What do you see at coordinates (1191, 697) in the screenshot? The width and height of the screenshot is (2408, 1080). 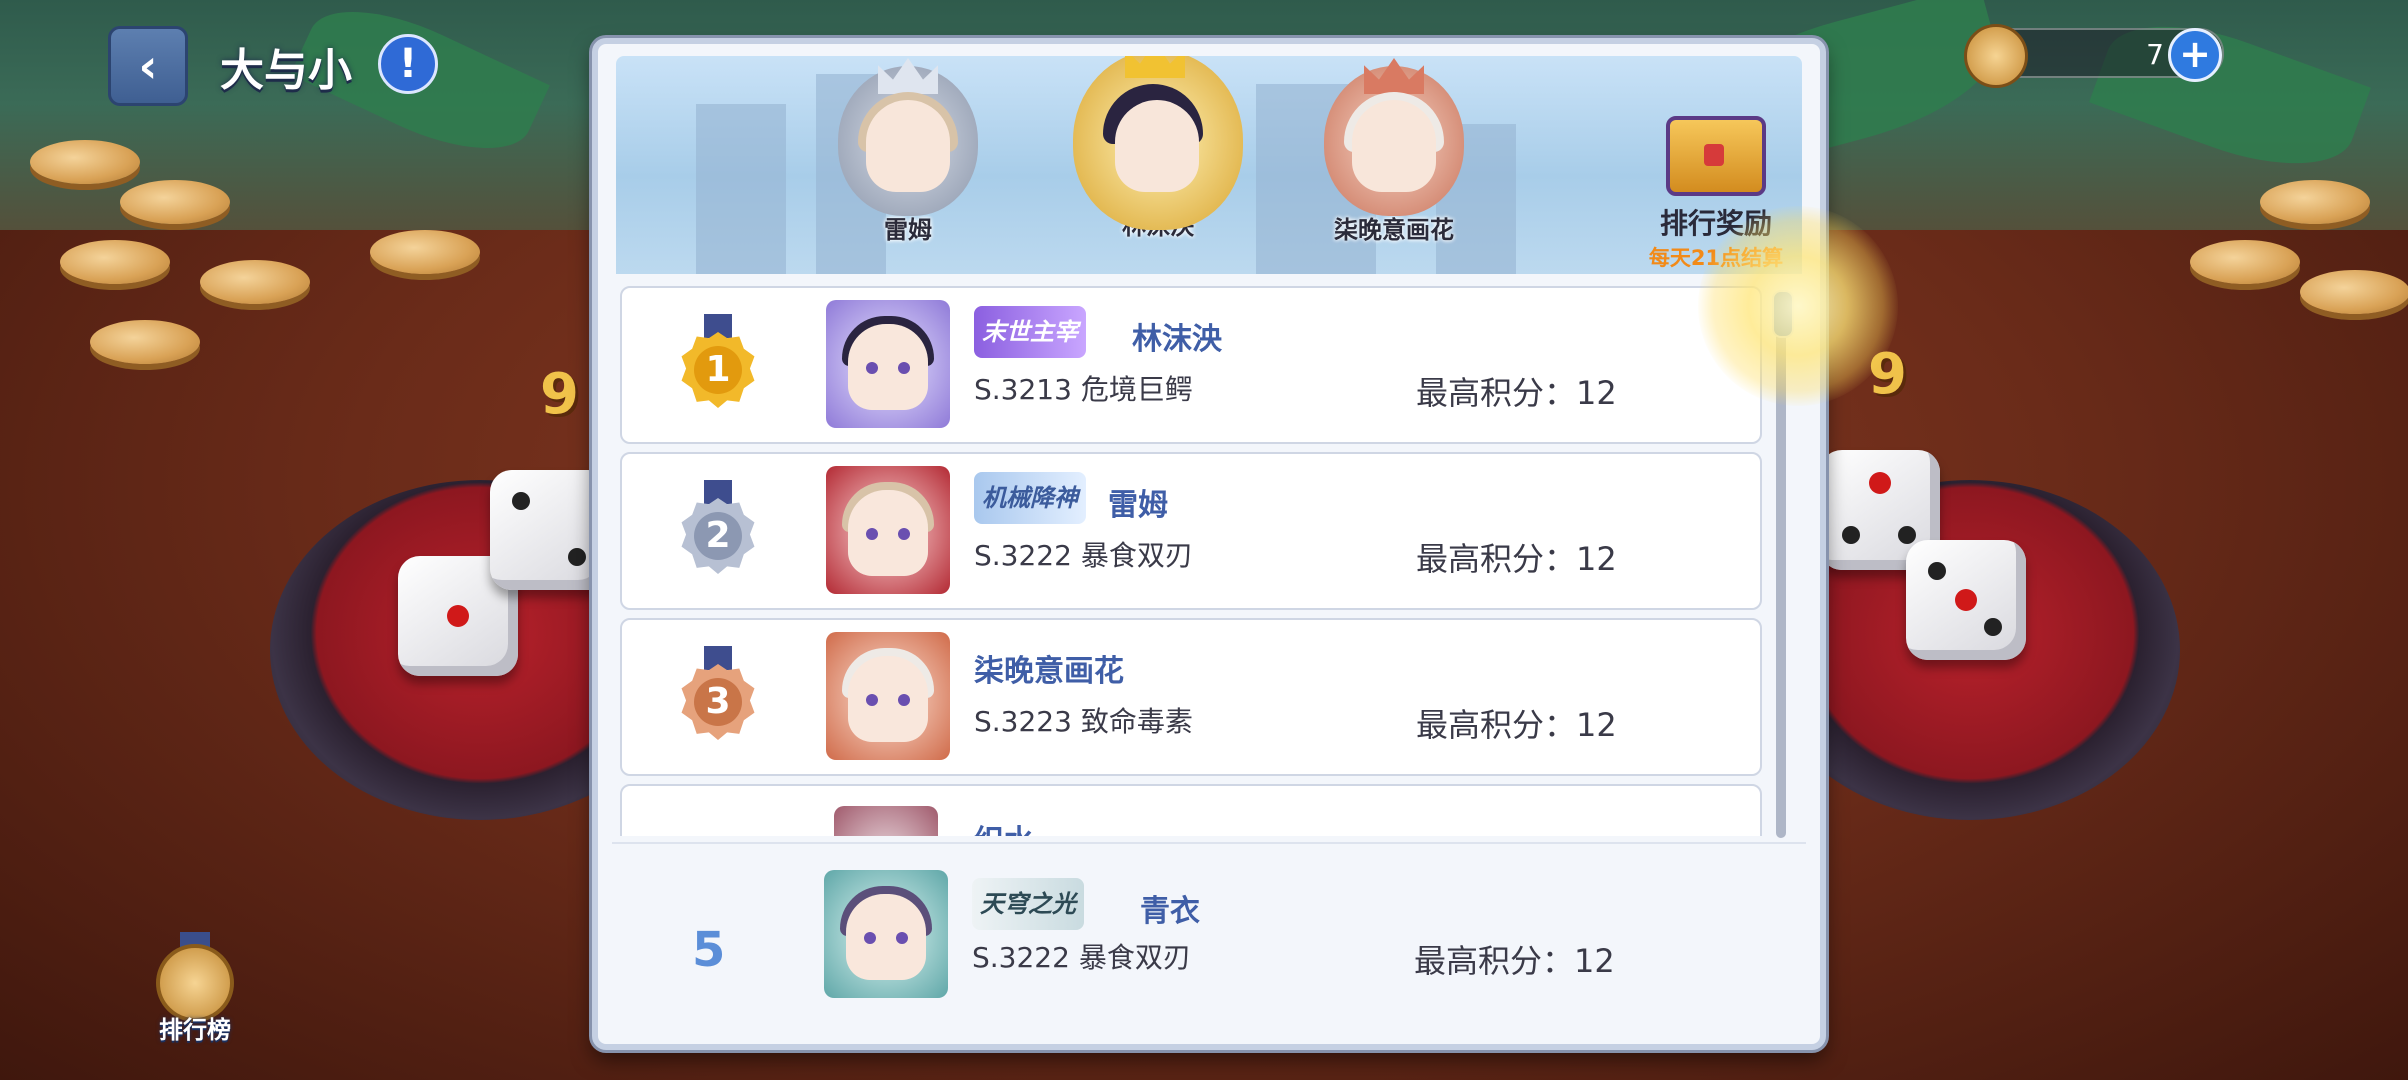 I see `table-row: 3 柒晚意画花 S.3223 致命毒素 最高积分：12` at bounding box center [1191, 697].